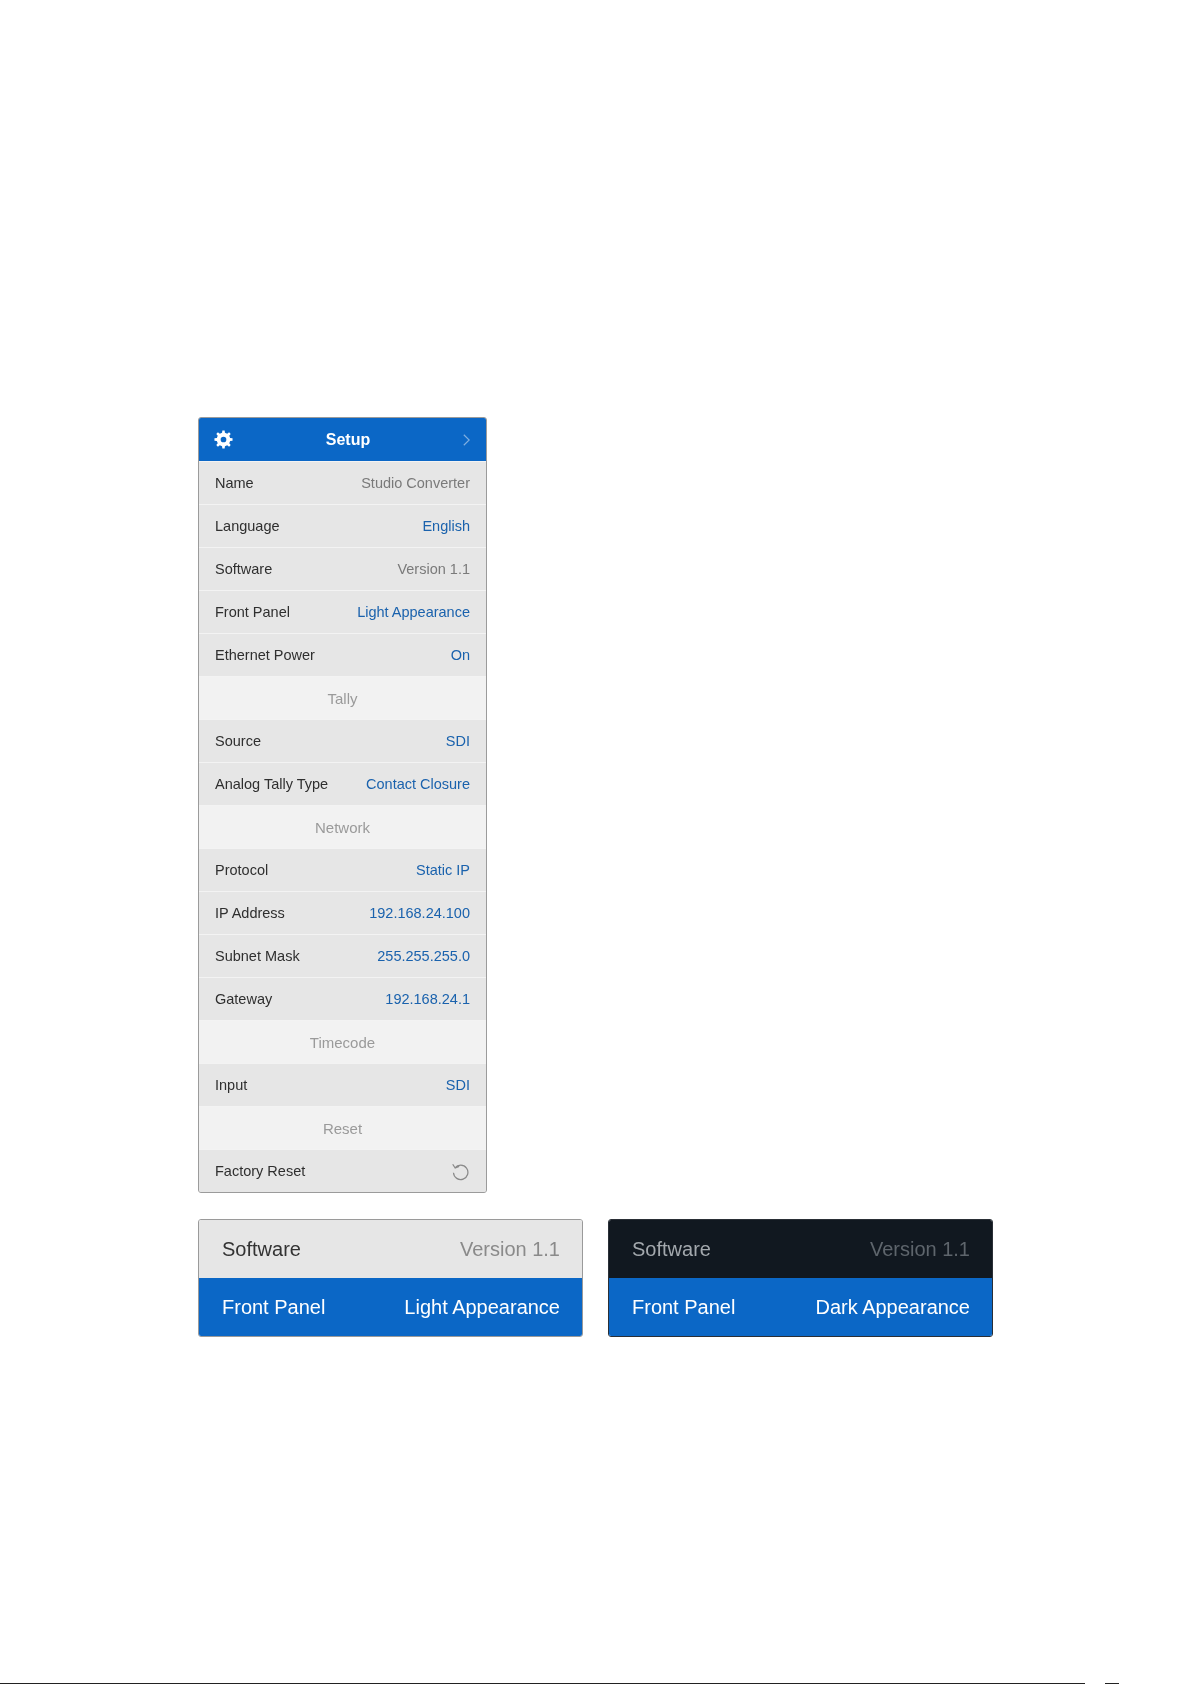 The width and height of the screenshot is (1192, 1685). Describe the element at coordinates (250, 913) in the screenshot. I see `setting-label: IP Address` at that location.